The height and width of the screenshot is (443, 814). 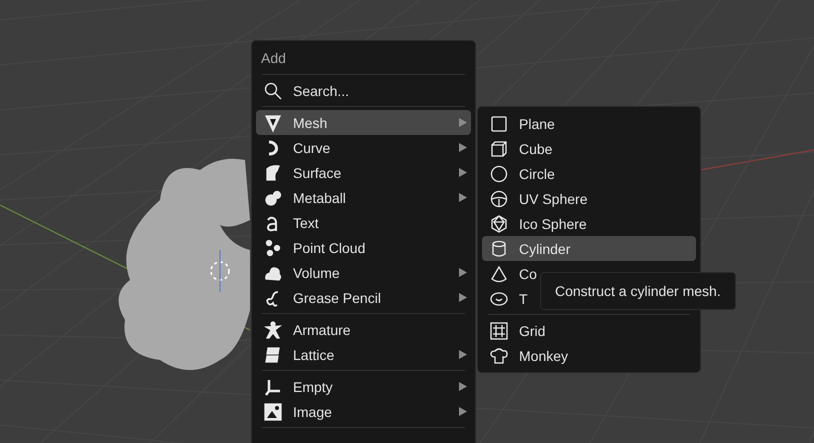 I want to click on menu-title: Add, so click(x=273, y=58).